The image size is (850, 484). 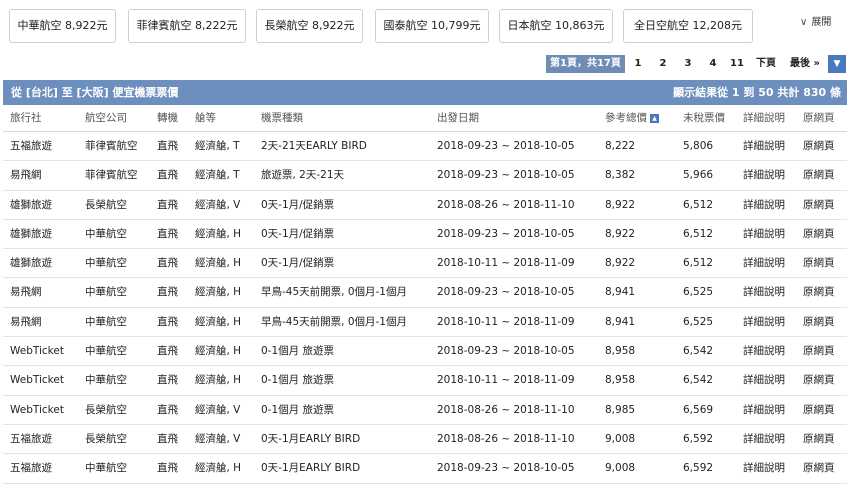 What do you see at coordinates (638, 64) in the screenshot?
I see `page-link-1: 1` at bounding box center [638, 64].